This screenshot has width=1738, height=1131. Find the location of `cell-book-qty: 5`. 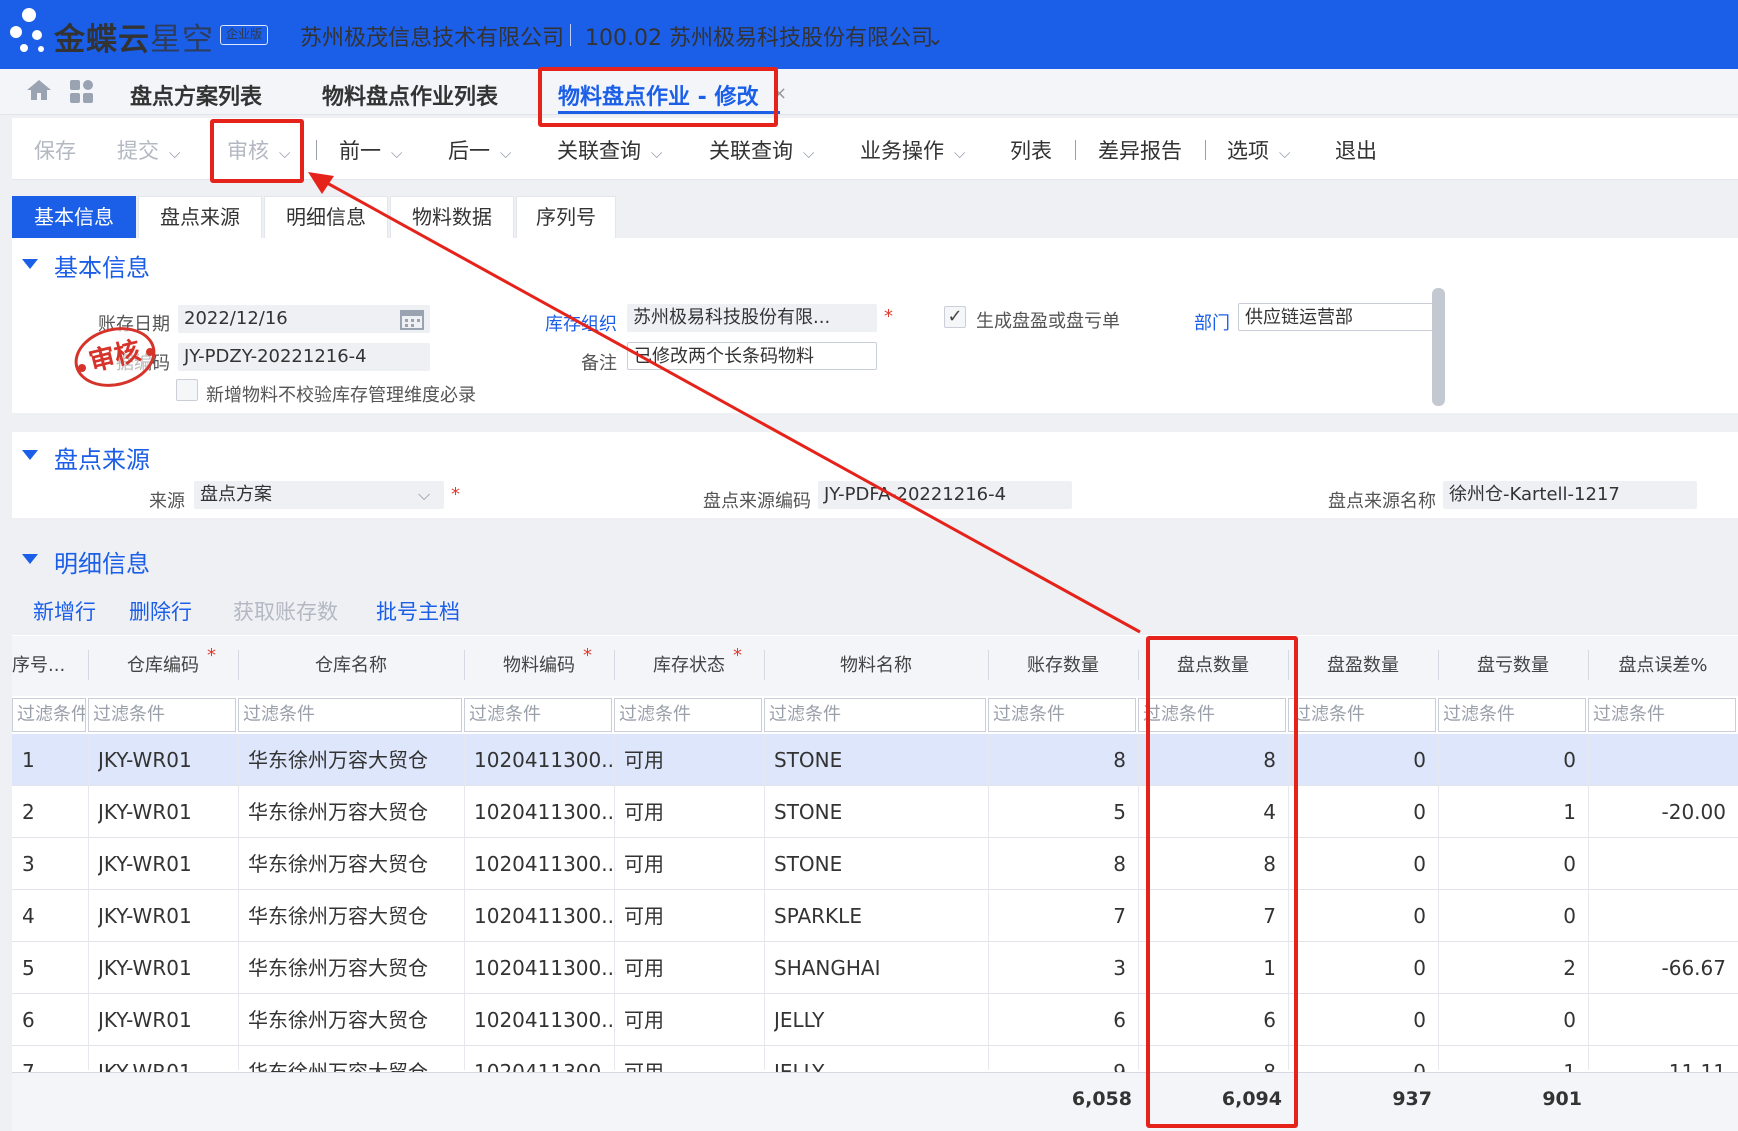

cell-book-qty: 5 is located at coordinates (1057, 812).